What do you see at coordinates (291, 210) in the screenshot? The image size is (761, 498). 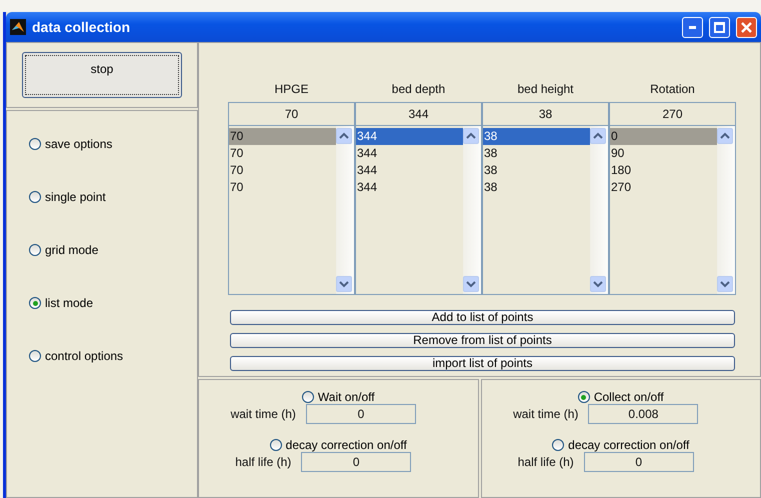 I see `list-box: 70 70 70 70` at bounding box center [291, 210].